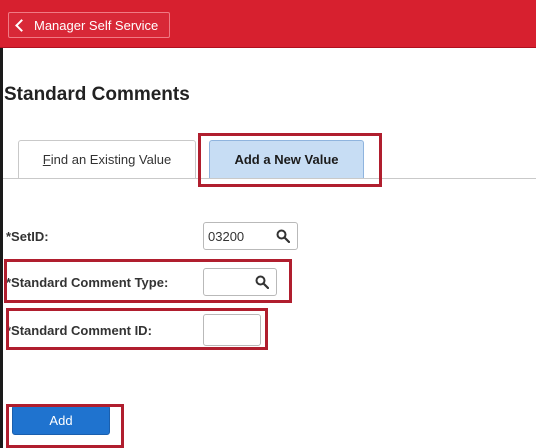  What do you see at coordinates (250, 236) in the screenshot?
I see `setid-input: 03200` at bounding box center [250, 236].